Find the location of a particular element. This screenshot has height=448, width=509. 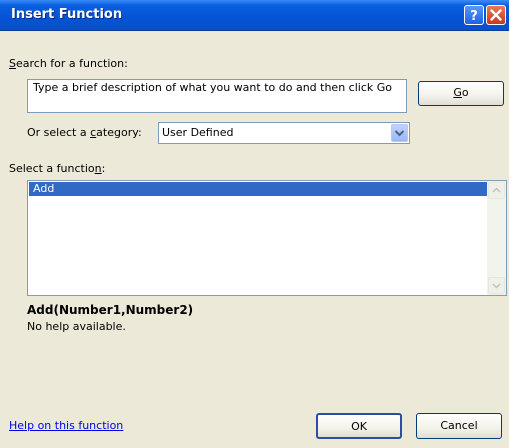

chevron-down-icon is located at coordinates (399, 133).